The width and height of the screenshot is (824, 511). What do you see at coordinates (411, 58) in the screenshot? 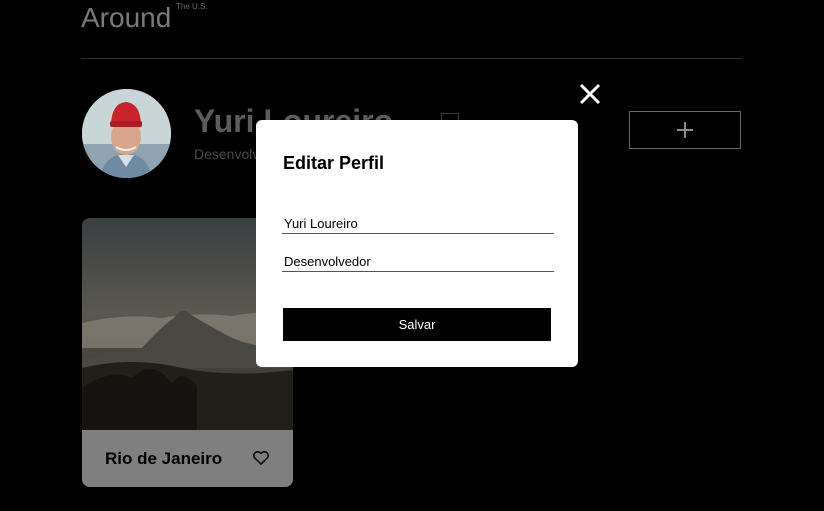
I see `header-divider` at bounding box center [411, 58].